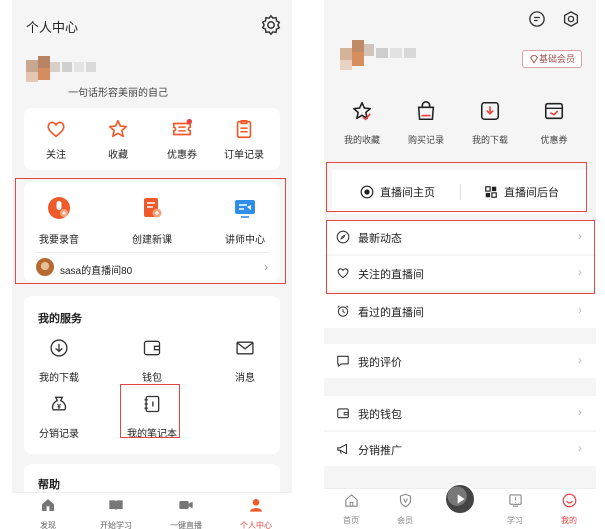  Describe the element at coordinates (60, 319) in the screenshot. I see `services-title: 我的服务` at that location.